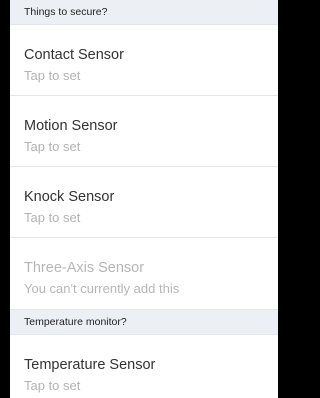 Image resolution: width=320 pixels, height=398 pixels. What do you see at coordinates (74, 55) in the screenshot?
I see `contact-sensor-title: Contact Sensor` at bounding box center [74, 55].